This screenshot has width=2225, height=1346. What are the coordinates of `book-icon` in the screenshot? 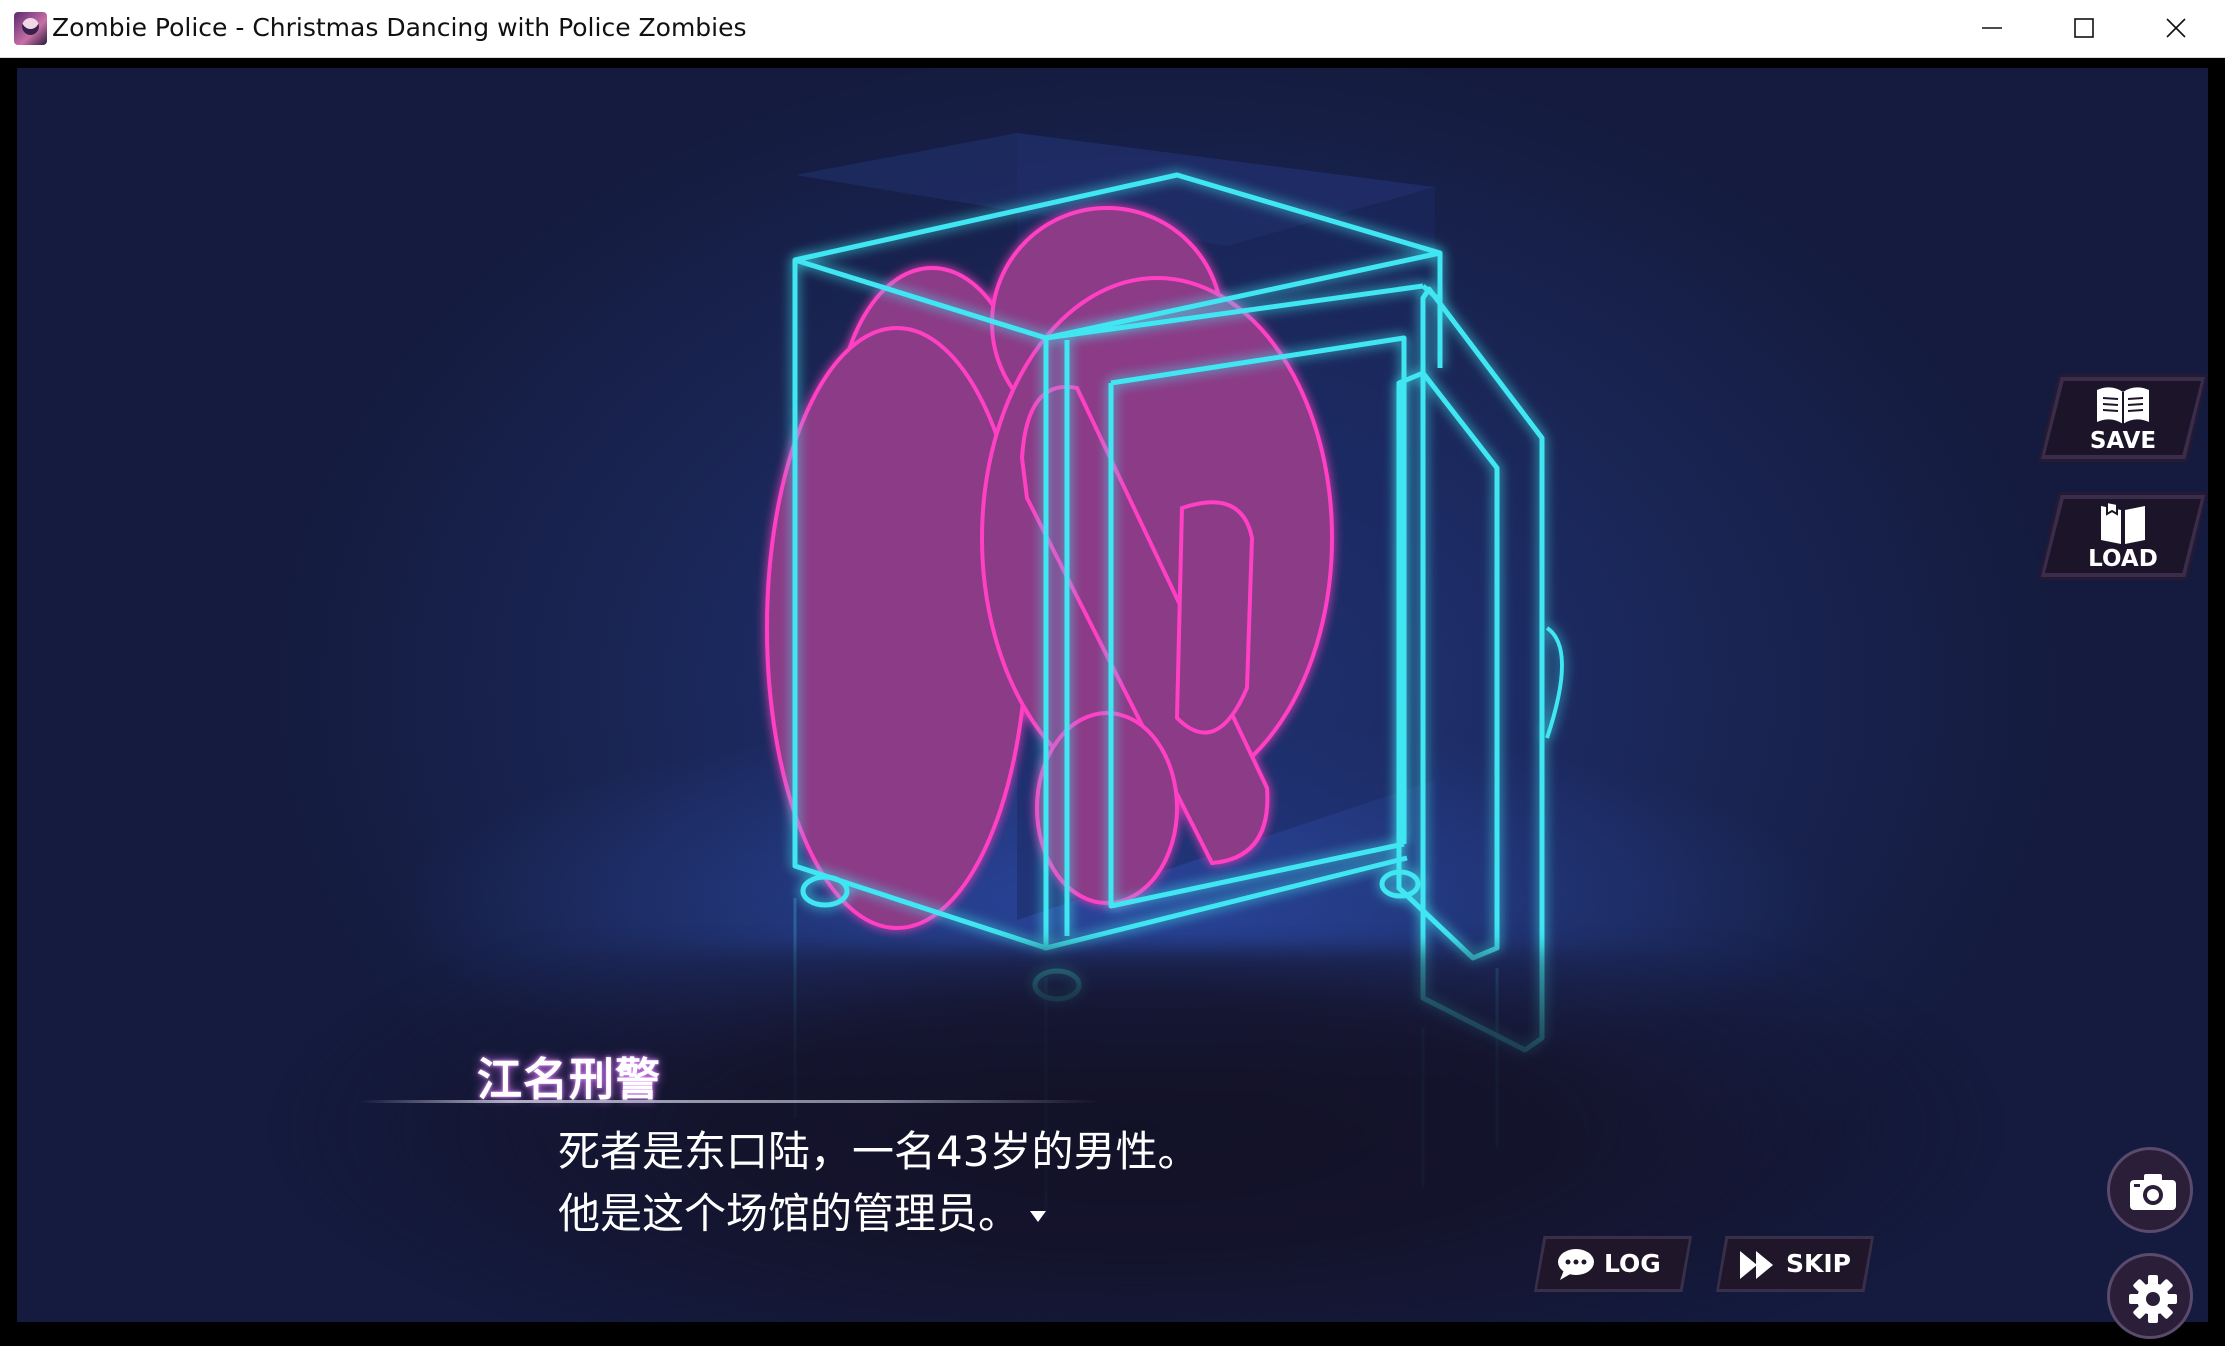 It's located at (2123, 522).